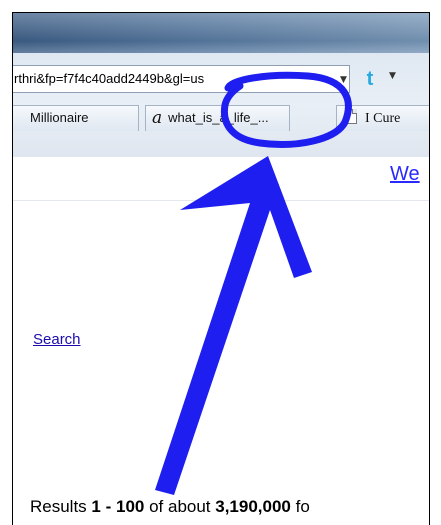 This screenshot has height=525, width=441. I want to click on results-range: 1 - 100, so click(118, 506).